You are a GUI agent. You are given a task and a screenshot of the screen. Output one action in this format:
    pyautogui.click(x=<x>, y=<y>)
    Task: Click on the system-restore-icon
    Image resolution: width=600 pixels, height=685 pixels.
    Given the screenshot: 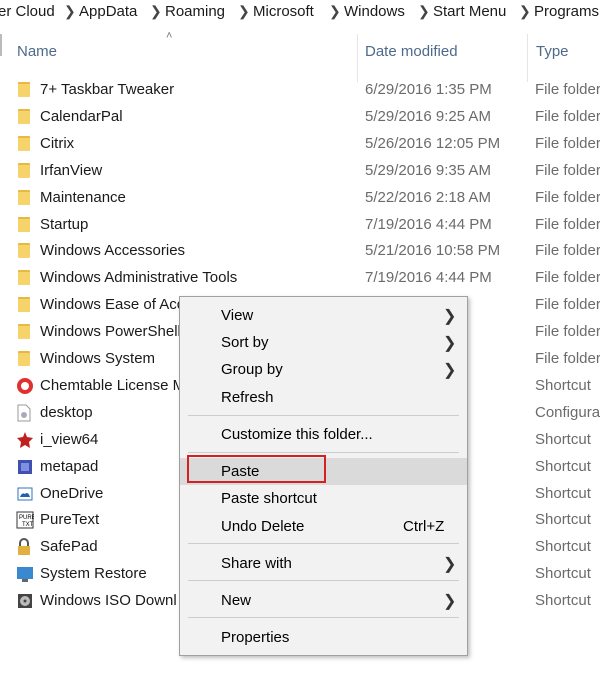 What is the action you would take?
    pyautogui.click(x=25, y=574)
    